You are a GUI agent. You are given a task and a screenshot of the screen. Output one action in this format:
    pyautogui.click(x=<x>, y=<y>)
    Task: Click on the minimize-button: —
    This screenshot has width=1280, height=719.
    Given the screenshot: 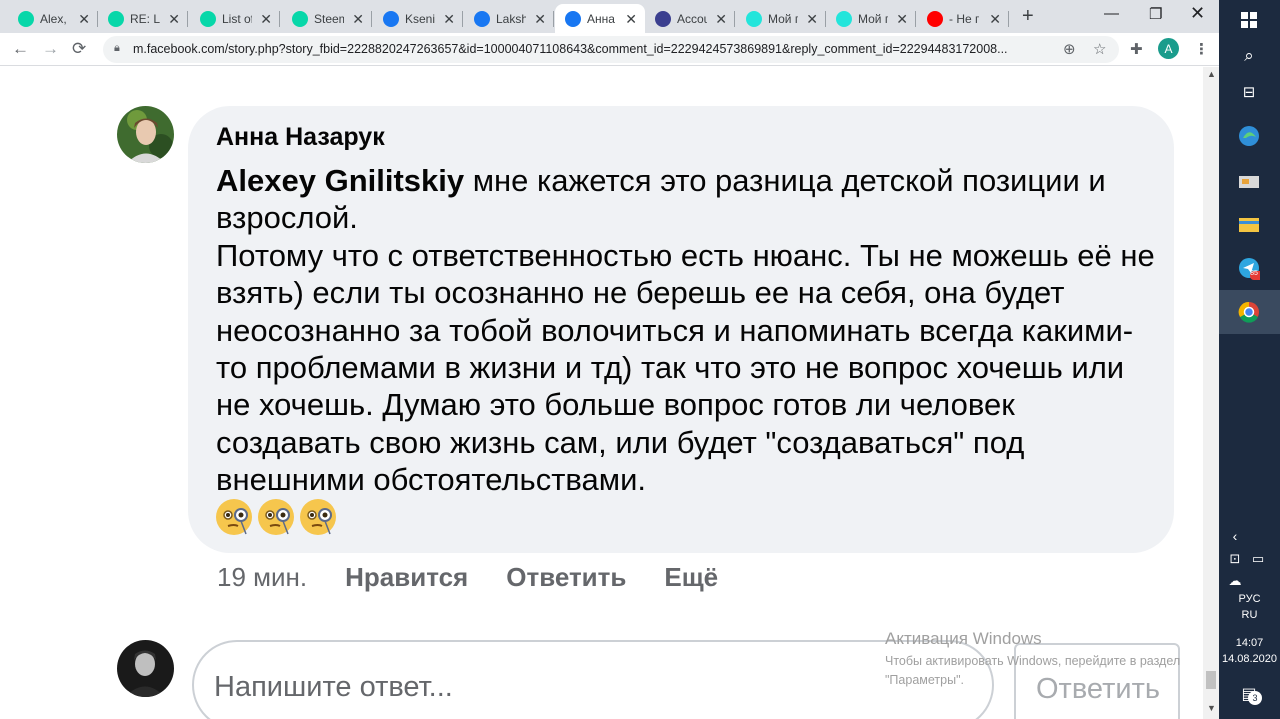 What is the action you would take?
    pyautogui.click(x=1111, y=13)
    